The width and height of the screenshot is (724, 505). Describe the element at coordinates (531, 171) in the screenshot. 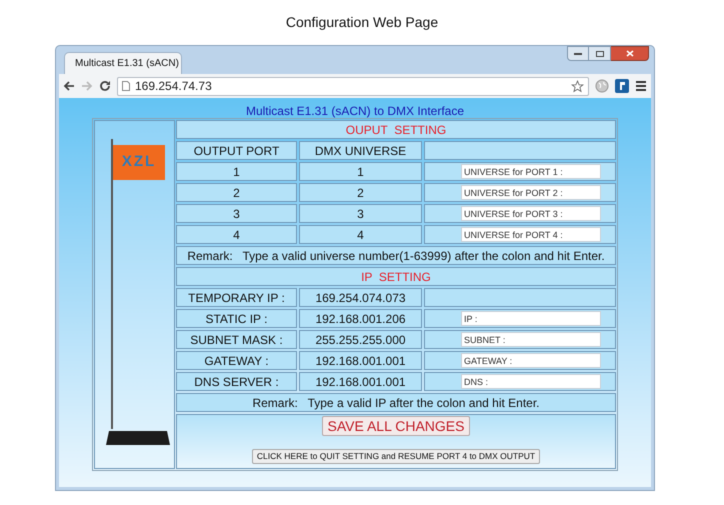

I see `input-field: UNIVERSE for PORT 1 :` at that location.